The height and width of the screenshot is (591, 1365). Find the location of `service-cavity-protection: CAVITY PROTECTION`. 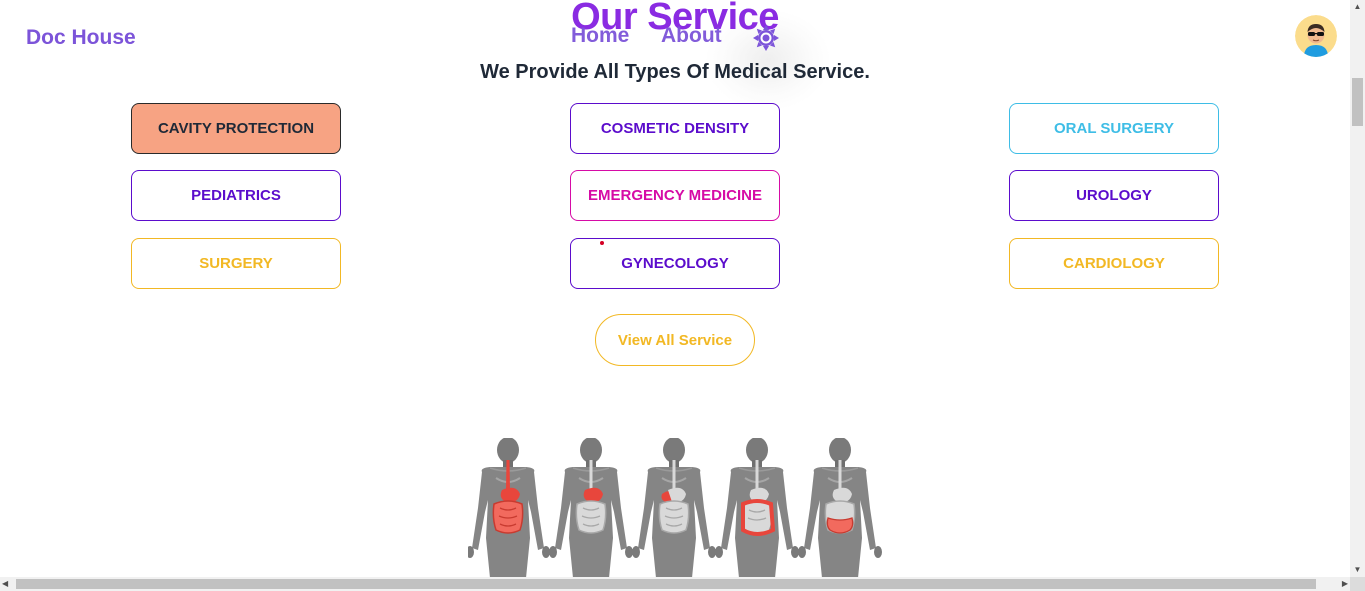

service-cavity-protection: CAVITY PROTECTION is located at coordinates (236, 128).